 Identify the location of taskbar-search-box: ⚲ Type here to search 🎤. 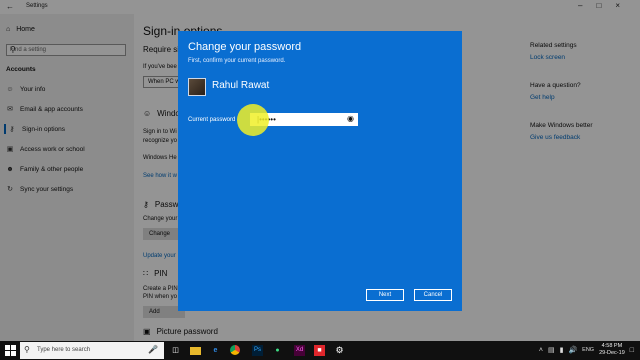
(92, 350).